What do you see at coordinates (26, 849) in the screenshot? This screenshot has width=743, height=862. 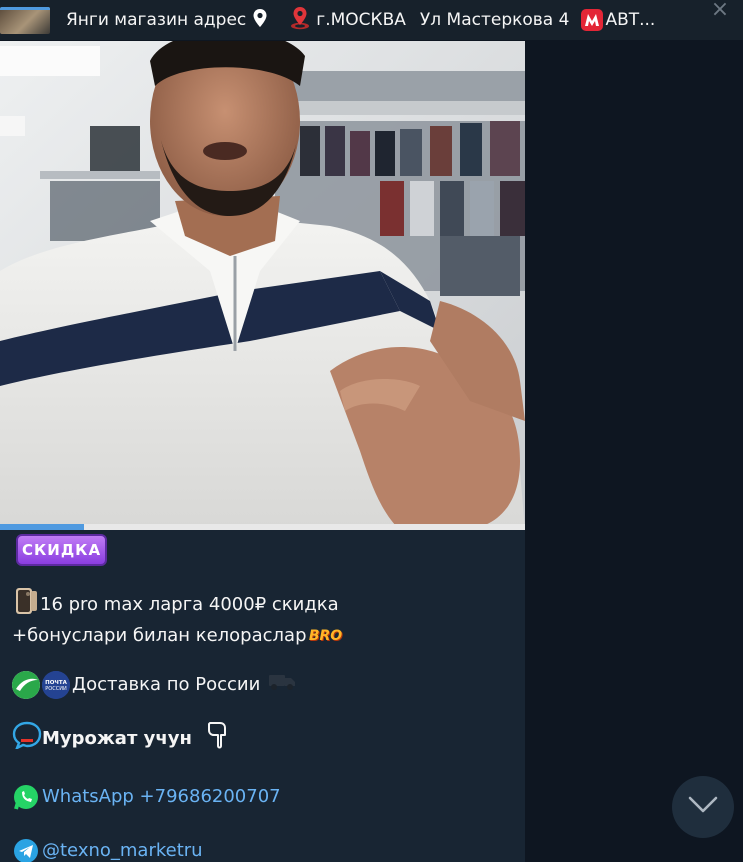 I see `telegram-icon` at bounding box center [26, 849].